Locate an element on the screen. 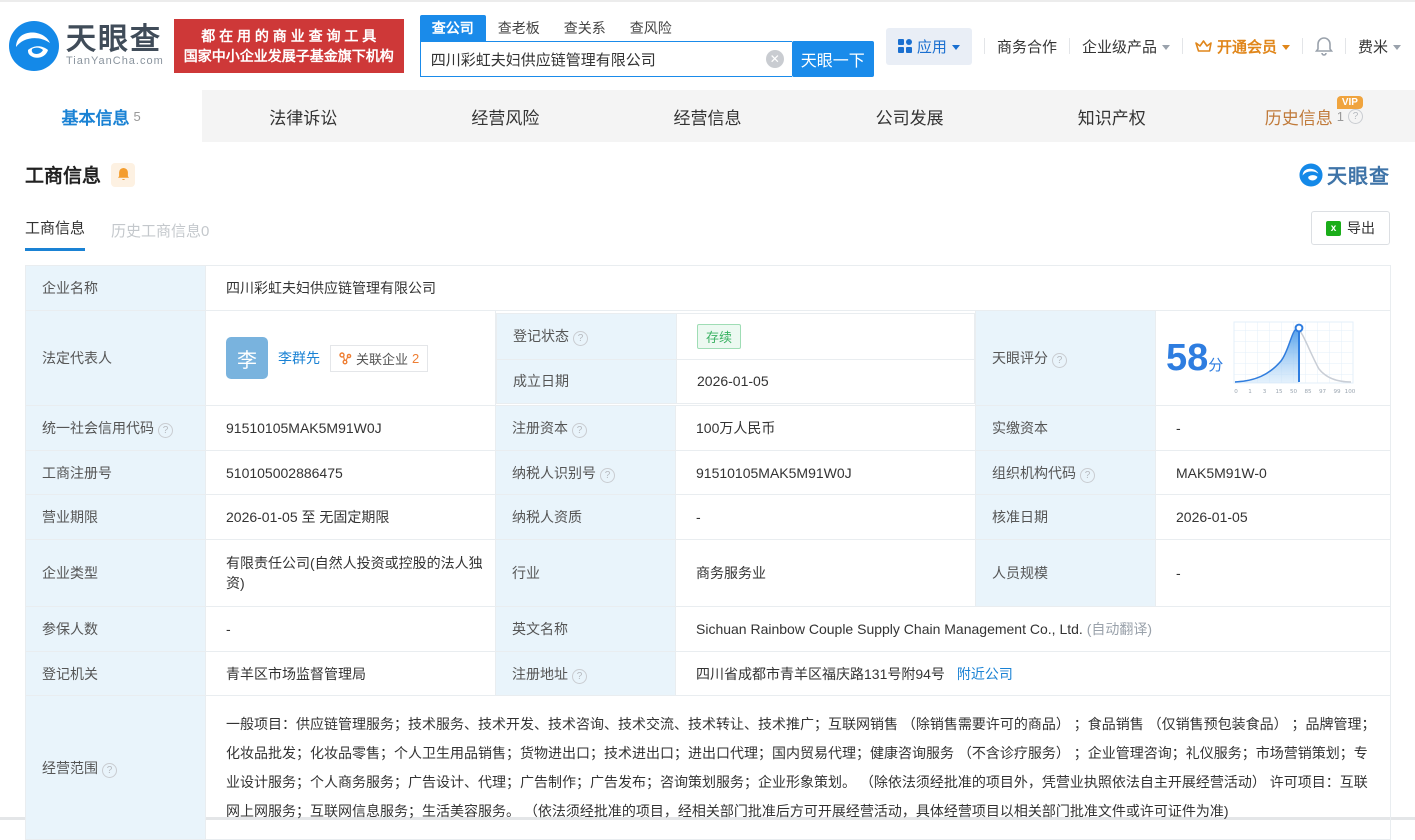  reg-address-value: 四川省成都市青羊区福庆路131号附94号 is located at coordinates (820, 673).